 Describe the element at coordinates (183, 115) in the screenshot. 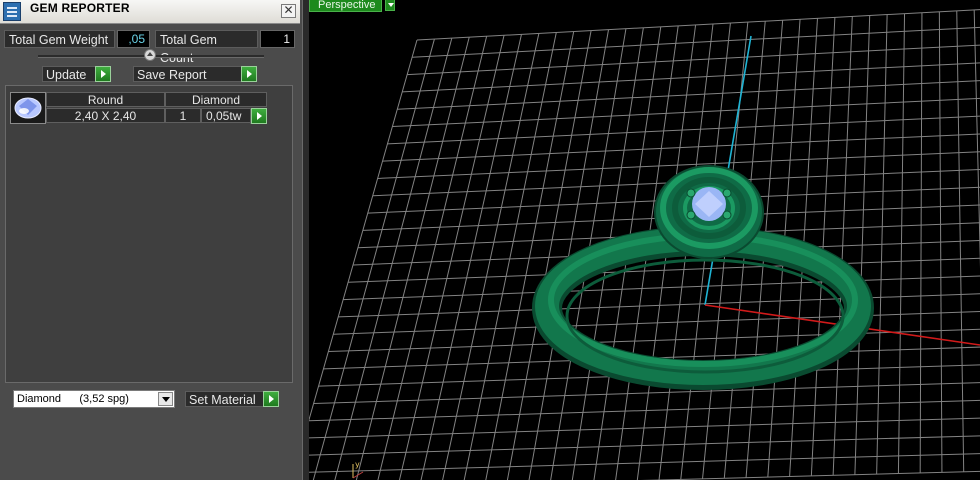

I see `gem-count-cell: 1` at that location.